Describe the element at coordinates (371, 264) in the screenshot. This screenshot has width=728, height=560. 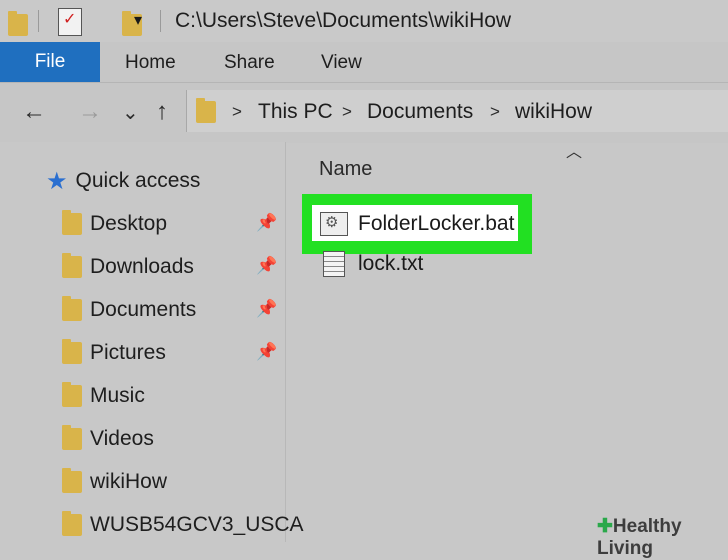
I see `file-row-lock-txt: lock.txt` at that location.